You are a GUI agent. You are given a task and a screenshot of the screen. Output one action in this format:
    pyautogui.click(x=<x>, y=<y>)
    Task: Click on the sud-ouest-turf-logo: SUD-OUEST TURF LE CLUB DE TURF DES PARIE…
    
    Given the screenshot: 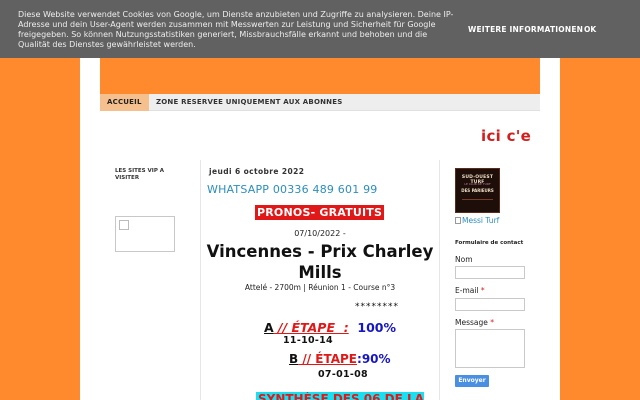 What is the action you would take?
    pyautogui.click(x=477, y=190)
    